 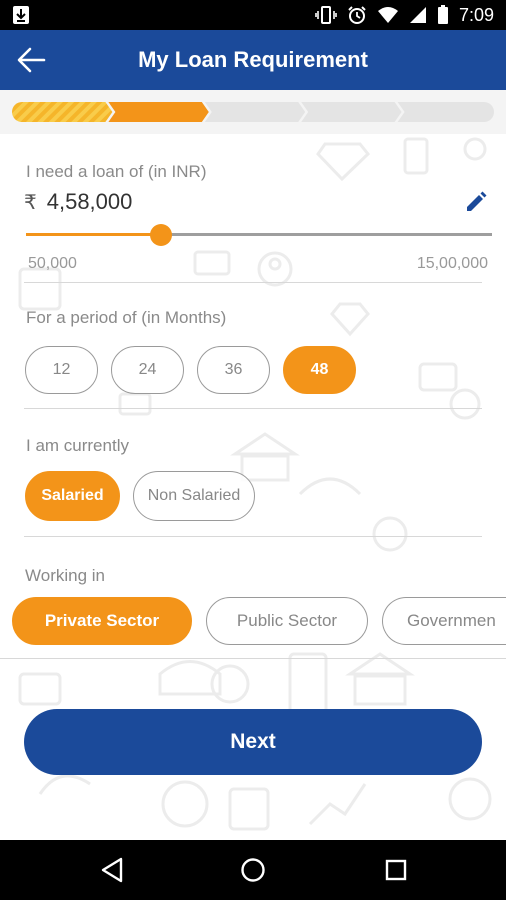 I want to click on slider-fill, so click(x=94, y=234).